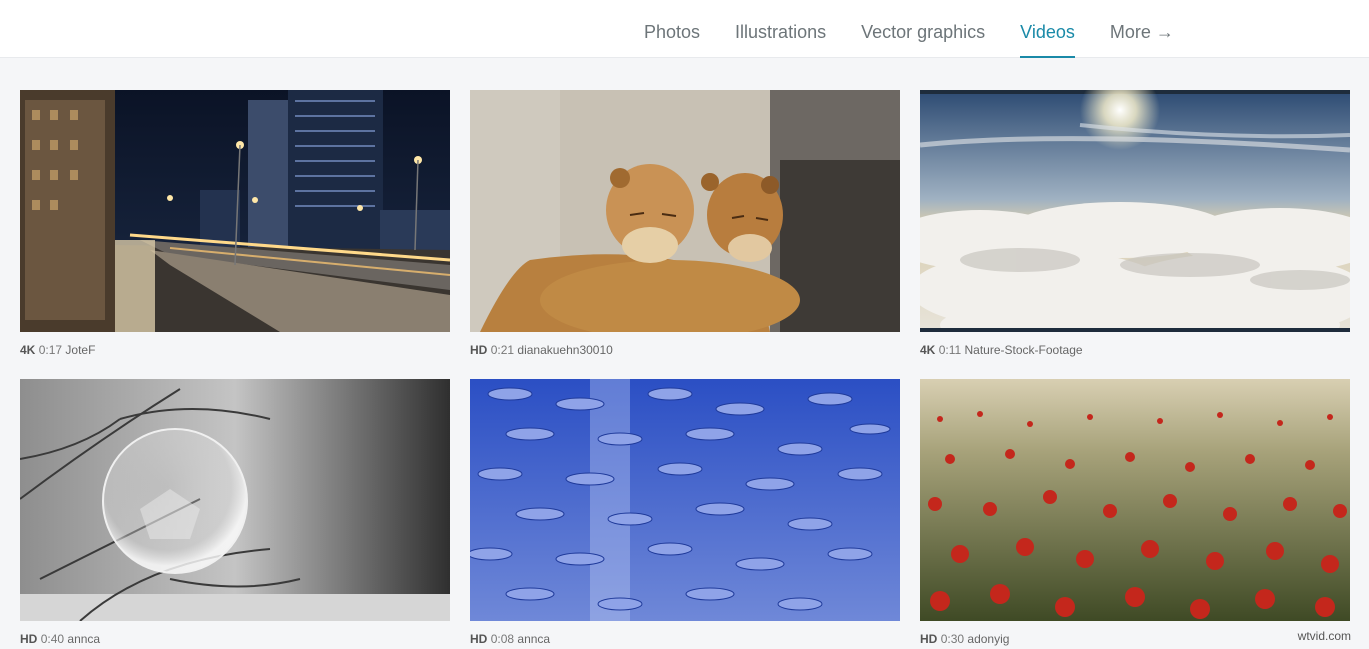  Describe the element at coordinates (950, 350) in the screenshot. I see `duration-label: 0:11` at that location.